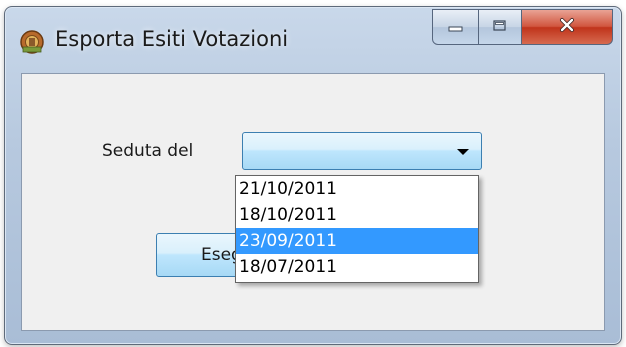 The height and width of the screenshot is (347, 626). Describe the element at coordinates (357, 267) in the screenshot. I see `dropdown-item-4: 18/07/2011` at that location.